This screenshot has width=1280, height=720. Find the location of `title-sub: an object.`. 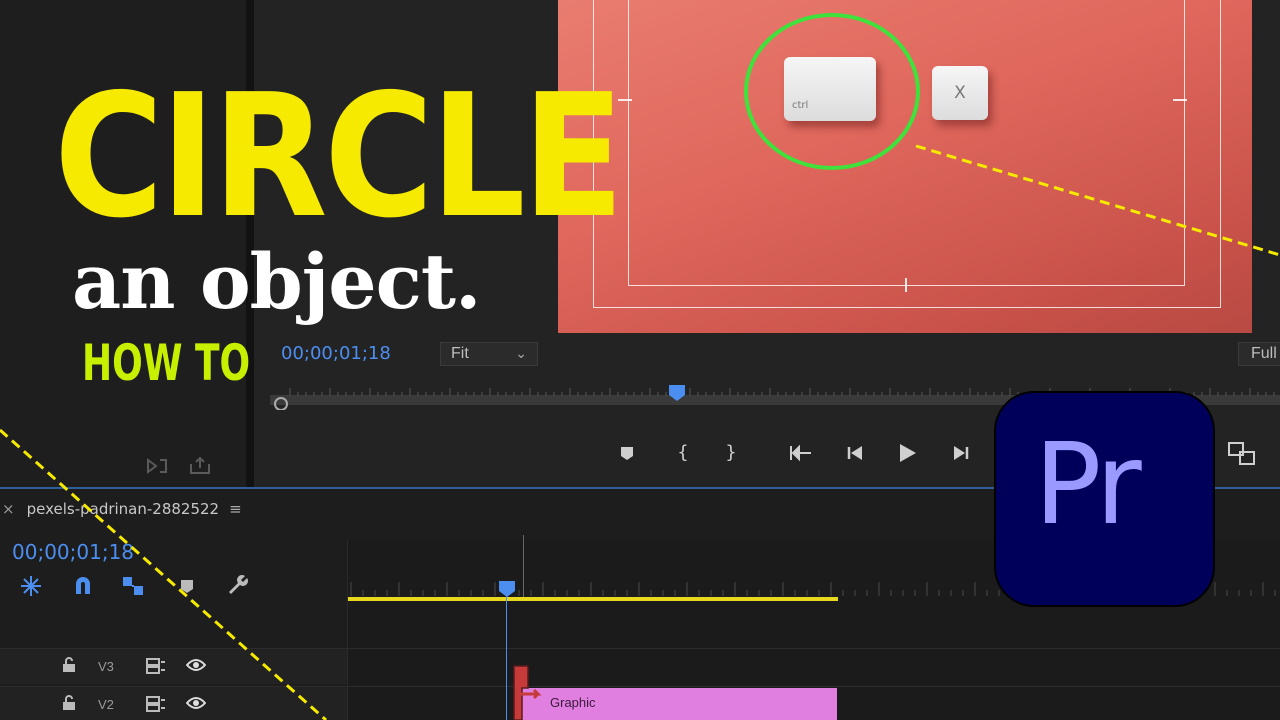

title-sub: an object. is located at coordinates (276, 281).